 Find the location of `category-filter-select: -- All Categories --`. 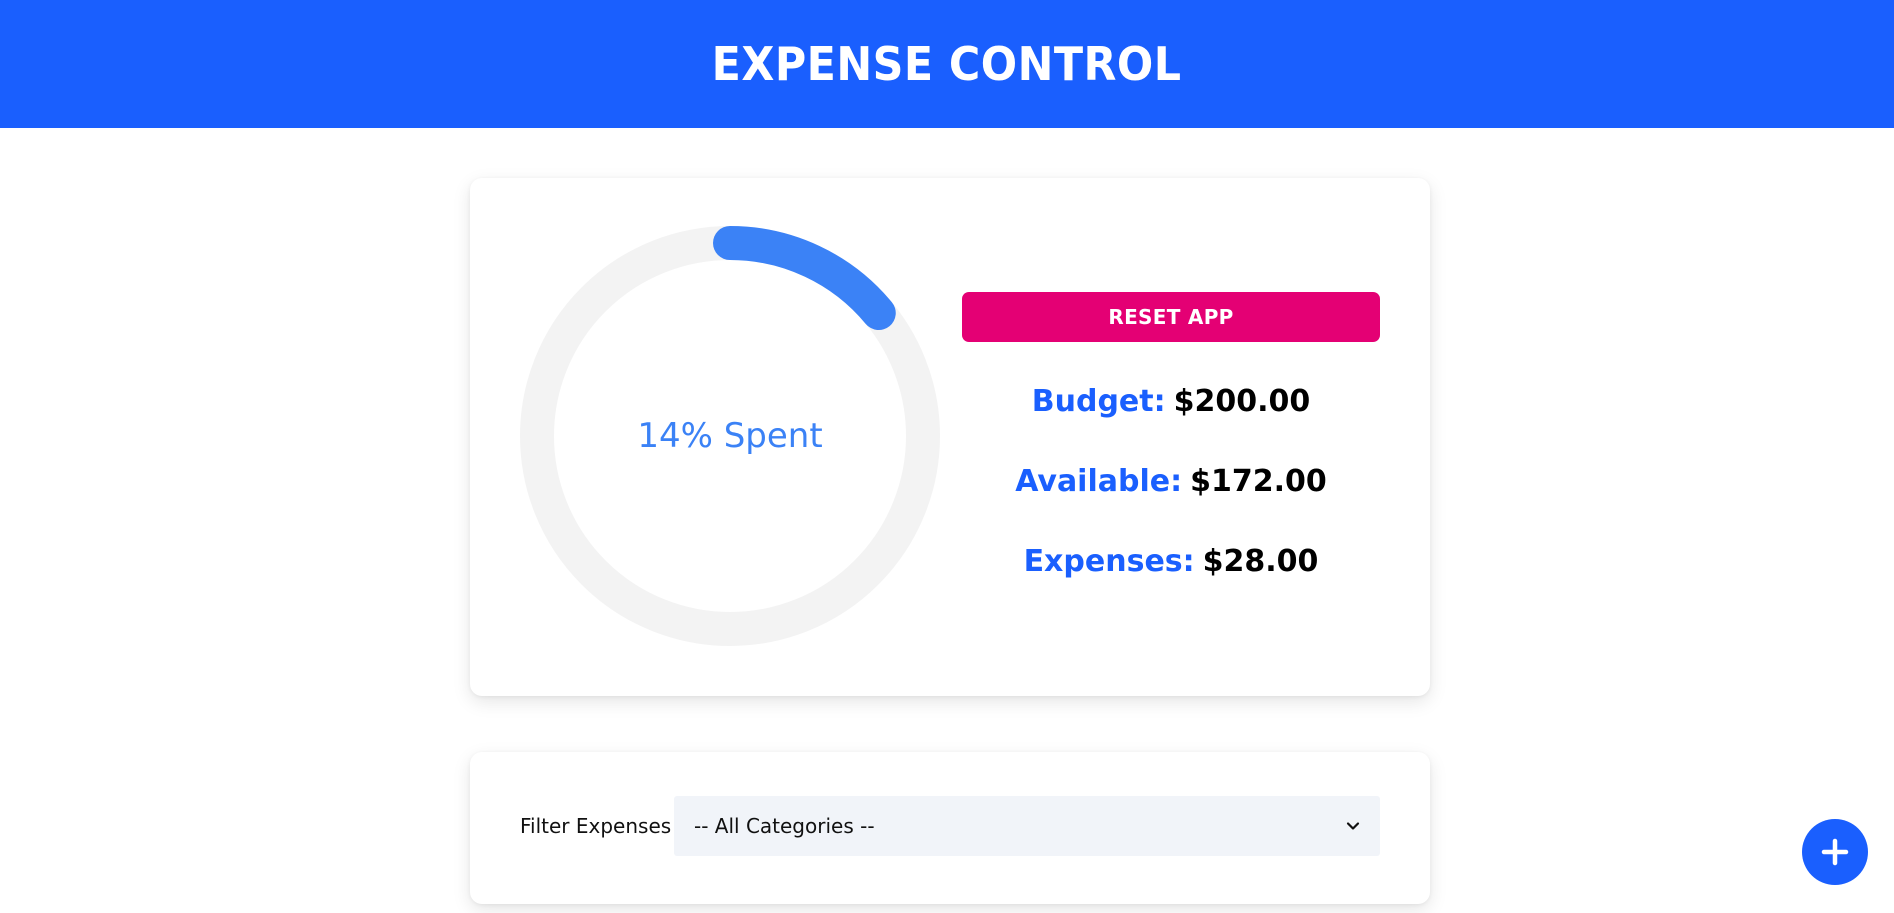

category-filter-select: -- All Categories -- is located at coordinates (1027, 826).